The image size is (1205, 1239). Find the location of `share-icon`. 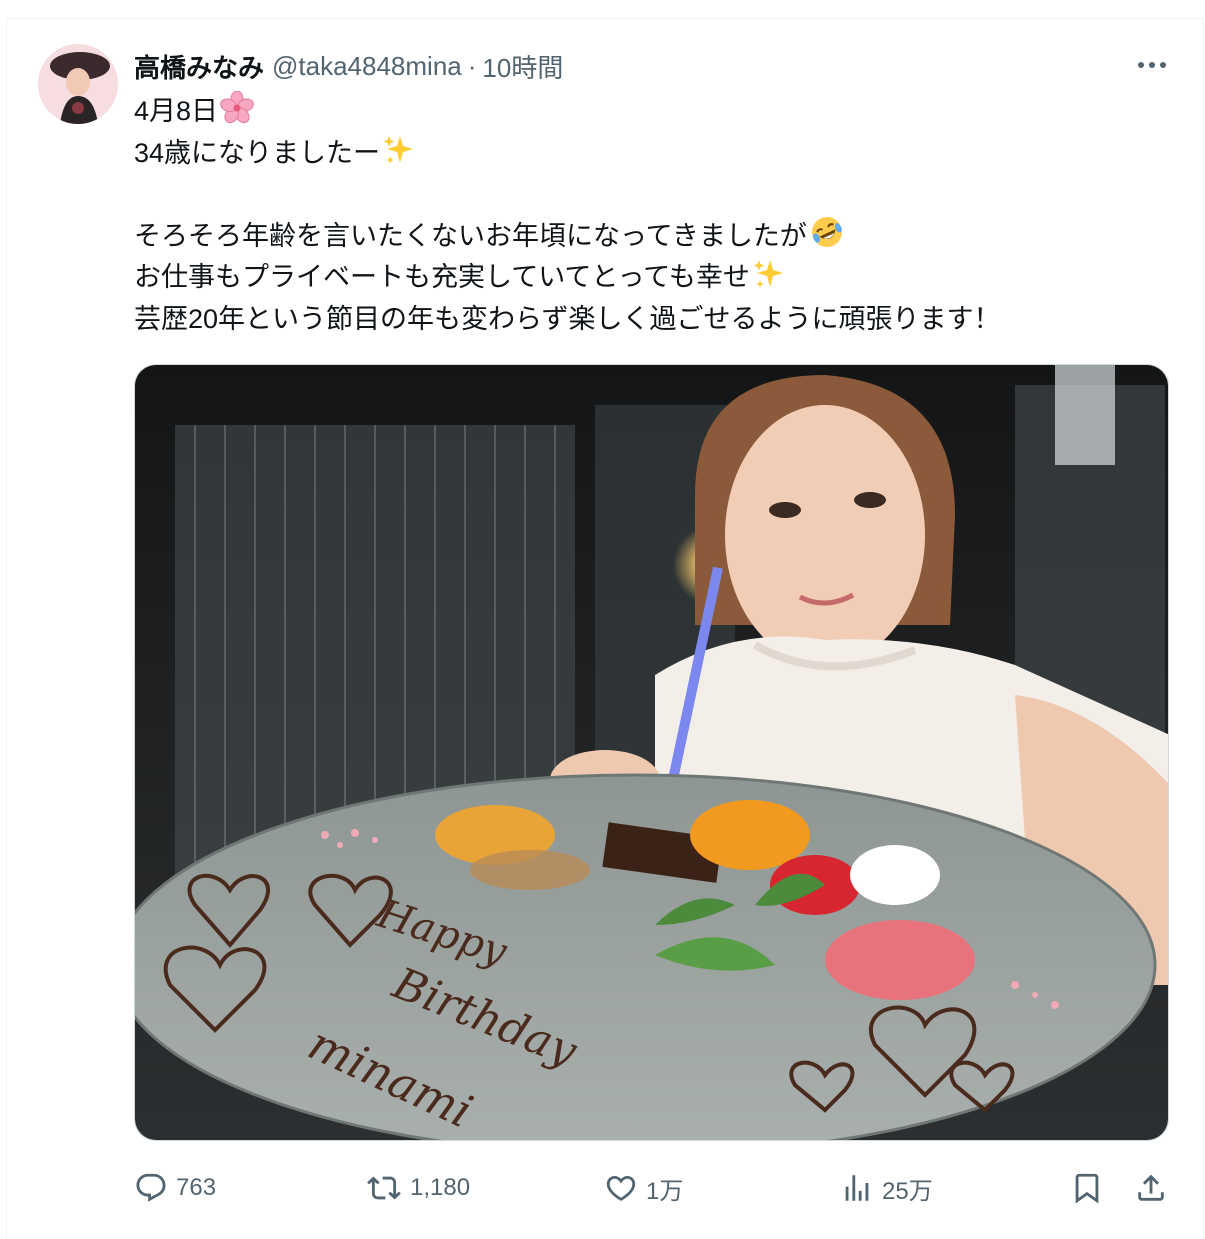

share-icon is located at coordinates (1151, 1187).